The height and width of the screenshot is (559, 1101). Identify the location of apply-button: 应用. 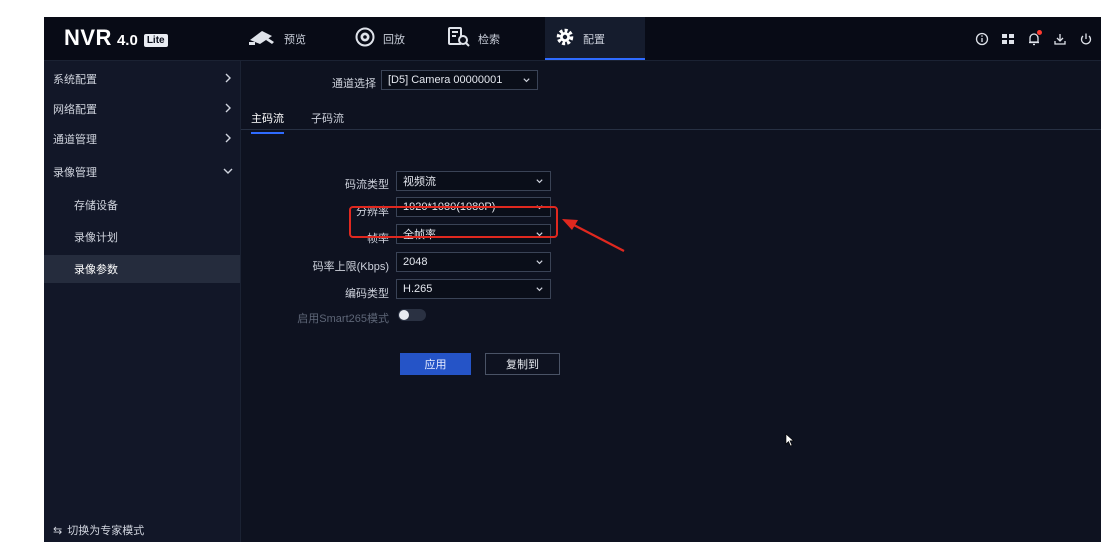
(435, 364).